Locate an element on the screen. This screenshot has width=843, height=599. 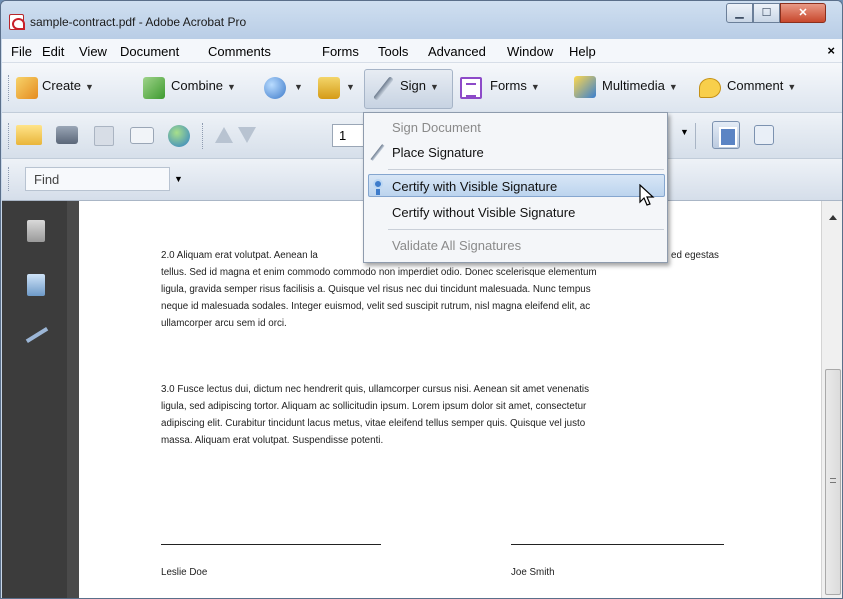
secure-dropdown: ▼ is located at coordinates (348, 89).